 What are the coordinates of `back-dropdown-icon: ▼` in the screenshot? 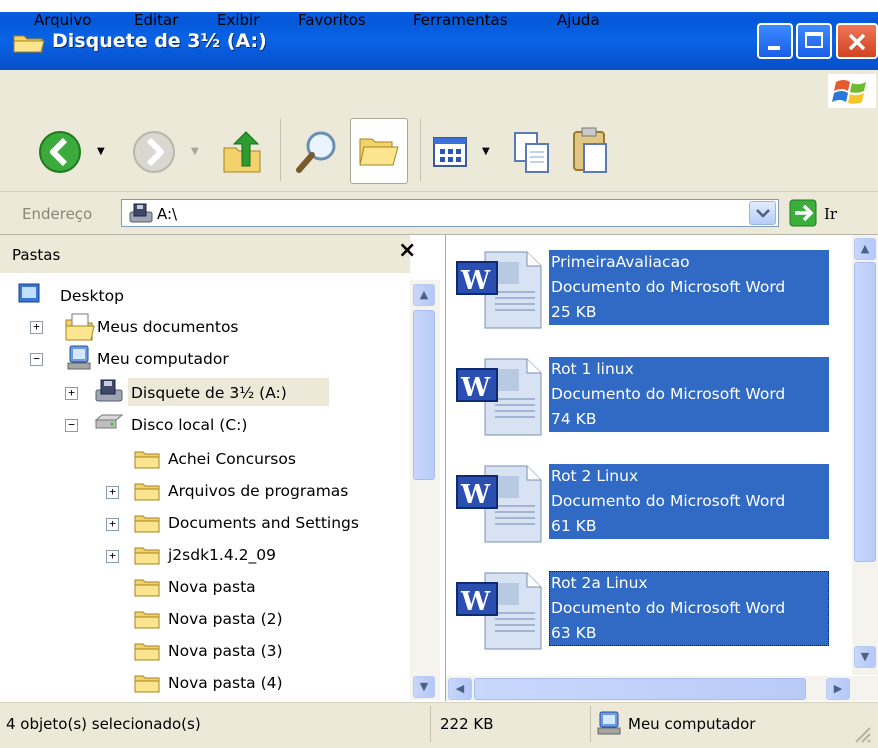 It's located at (101, 151).